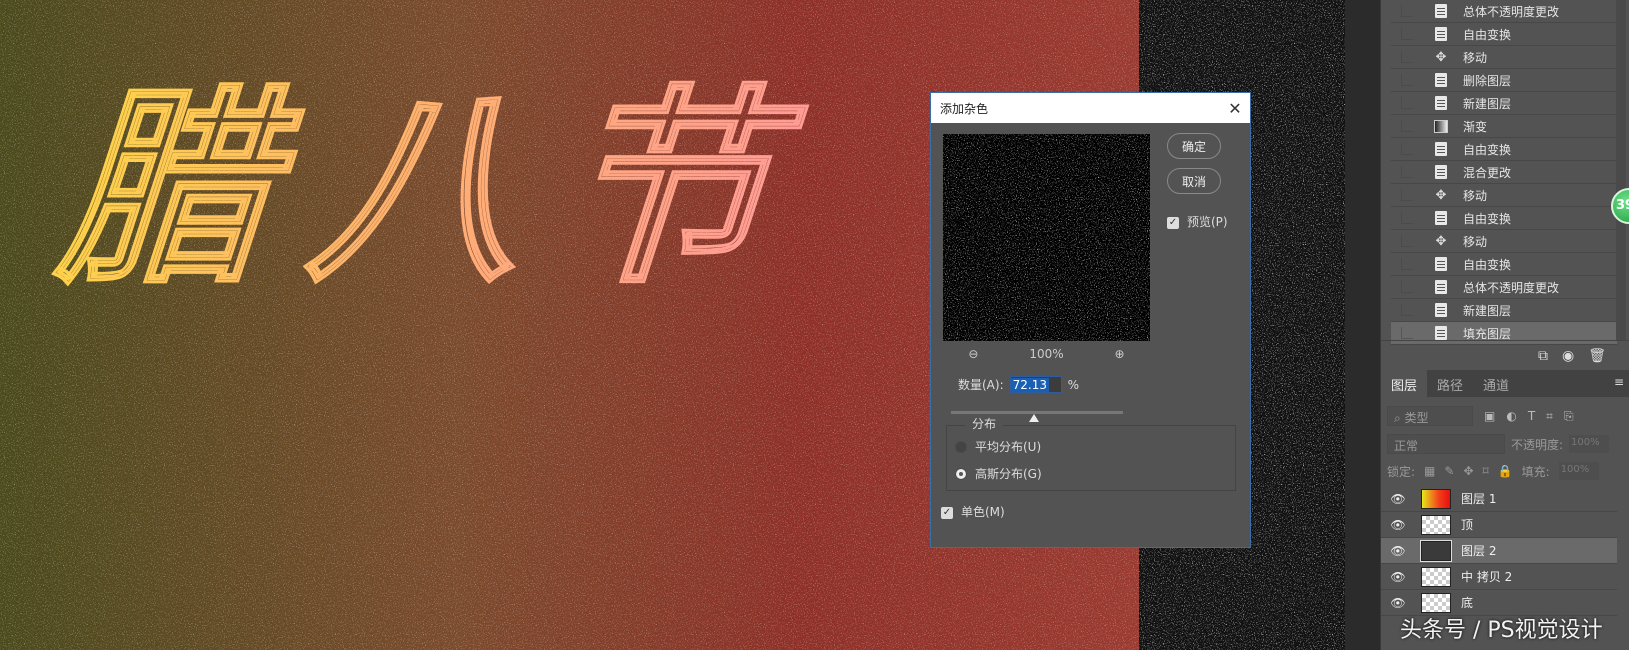  I want to click on lock-brush-icon: ✎, so click(1449, 471).